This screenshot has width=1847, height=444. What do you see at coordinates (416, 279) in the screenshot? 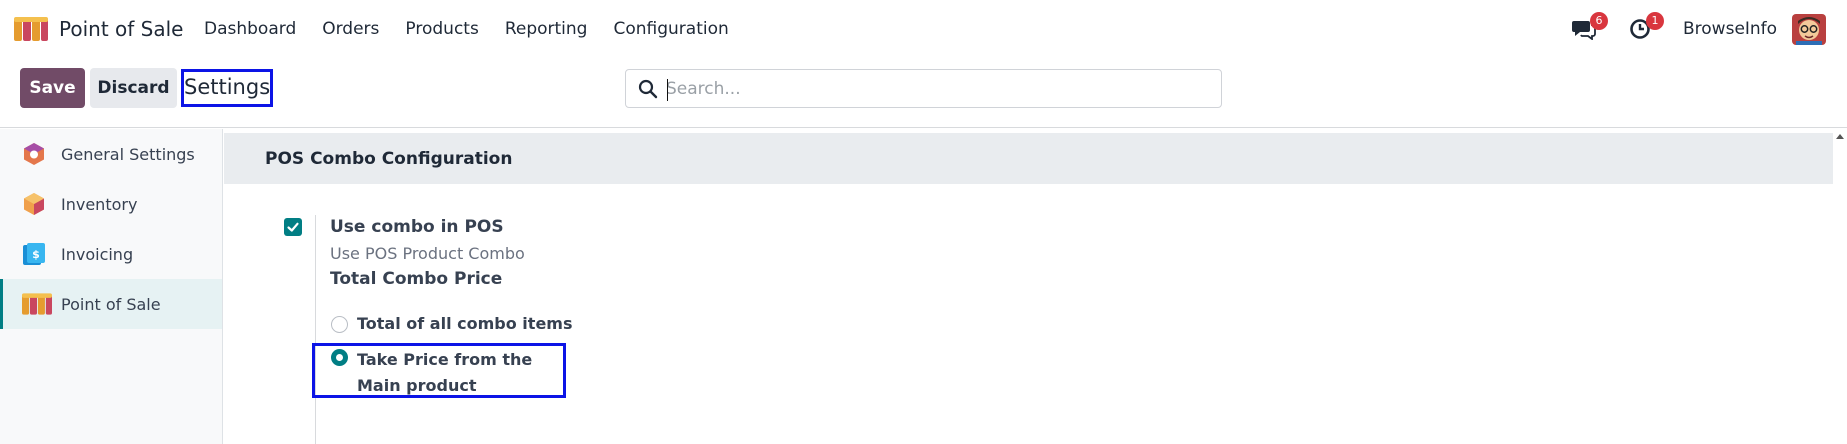
I see `setting-subtitle: Total Combo Price` at bounding box center [416, 279].